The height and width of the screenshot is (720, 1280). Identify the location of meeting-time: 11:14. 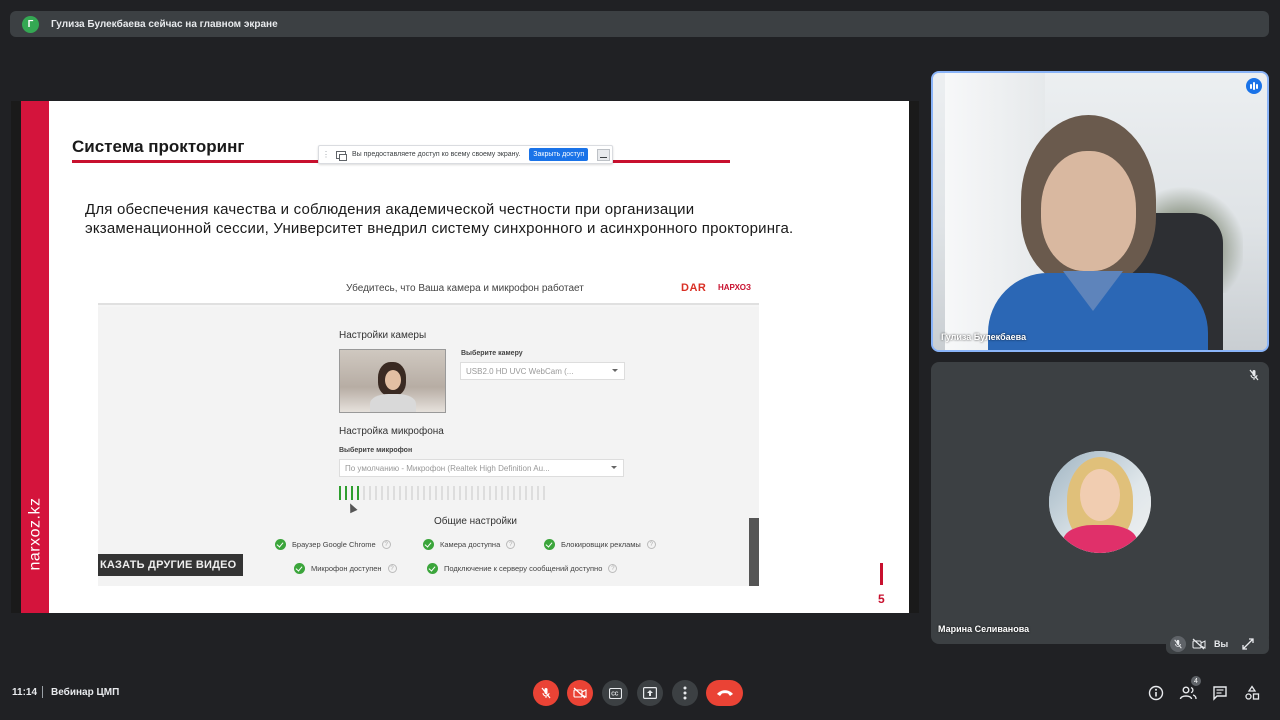
(25, 692).